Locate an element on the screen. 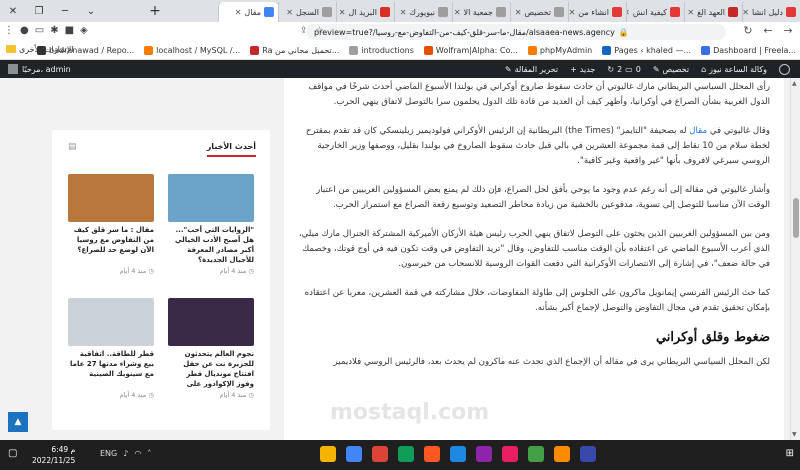 The image size is (800, 470). bookmark-label: phpMyAdmin is located at coordinates (566, 50).